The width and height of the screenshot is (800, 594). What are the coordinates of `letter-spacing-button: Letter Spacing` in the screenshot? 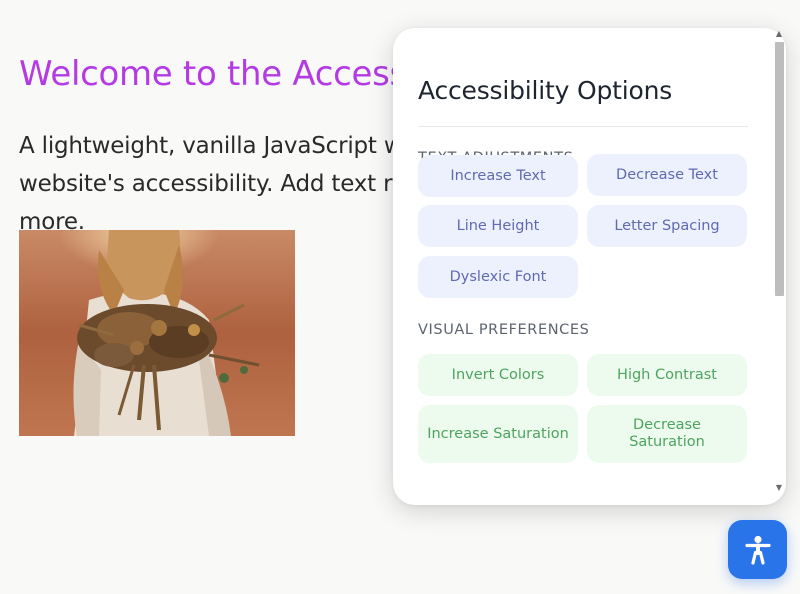 It's located at (667, 226).